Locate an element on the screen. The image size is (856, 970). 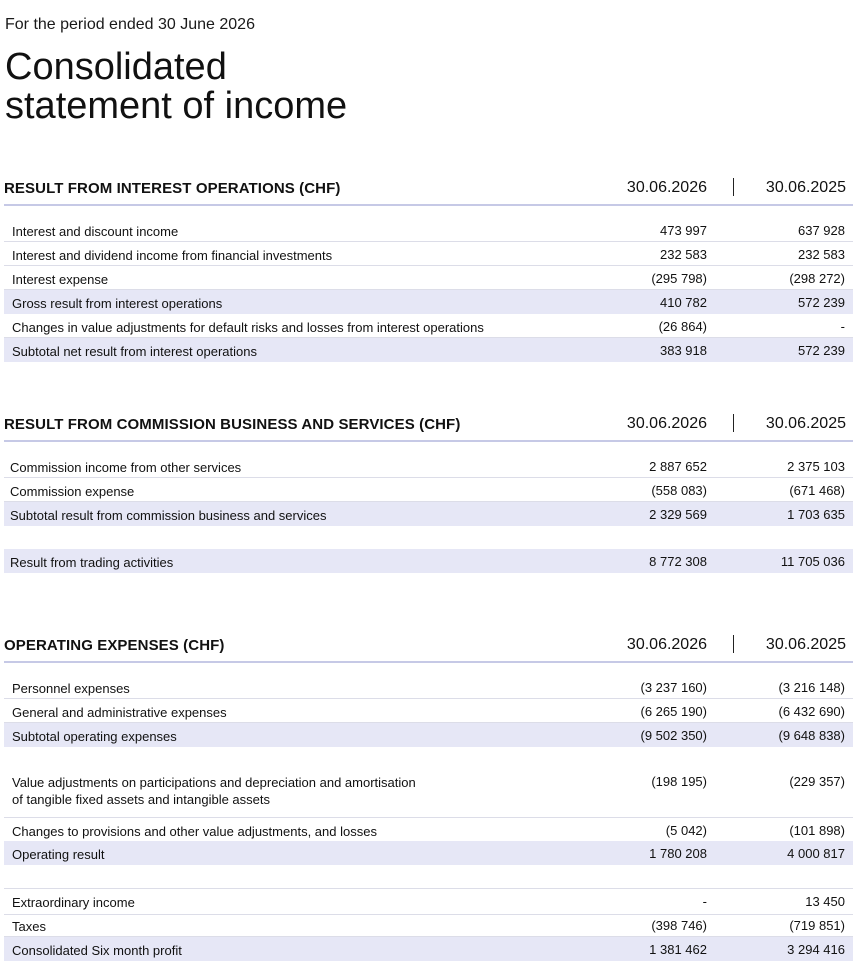
table-row: Taxes (398 746) (719 851) is located at coordinates (428, 925).